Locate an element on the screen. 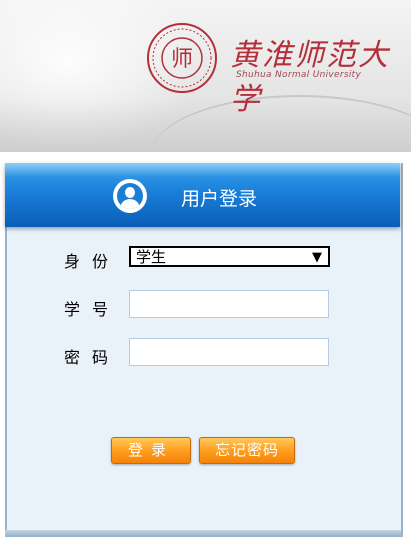 The height and width of the screenshot is (541, 411). identity-select: 学生 ▼ is located at coordinates (229, 256).